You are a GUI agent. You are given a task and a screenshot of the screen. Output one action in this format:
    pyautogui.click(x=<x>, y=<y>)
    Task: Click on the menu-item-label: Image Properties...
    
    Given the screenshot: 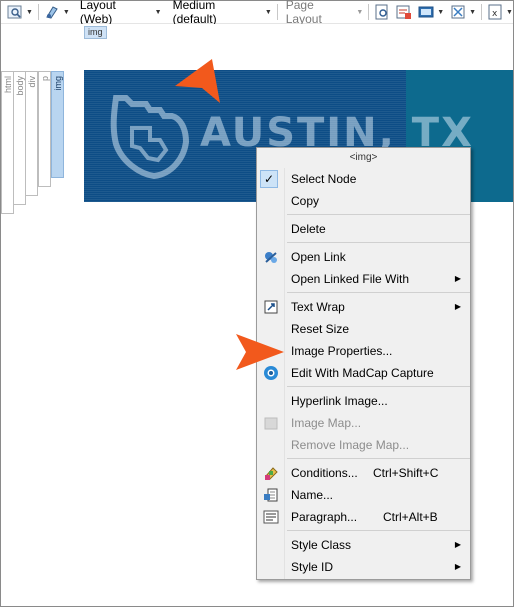 What is the action you would take?
    pyautogui.click(x=342, y=351)
    